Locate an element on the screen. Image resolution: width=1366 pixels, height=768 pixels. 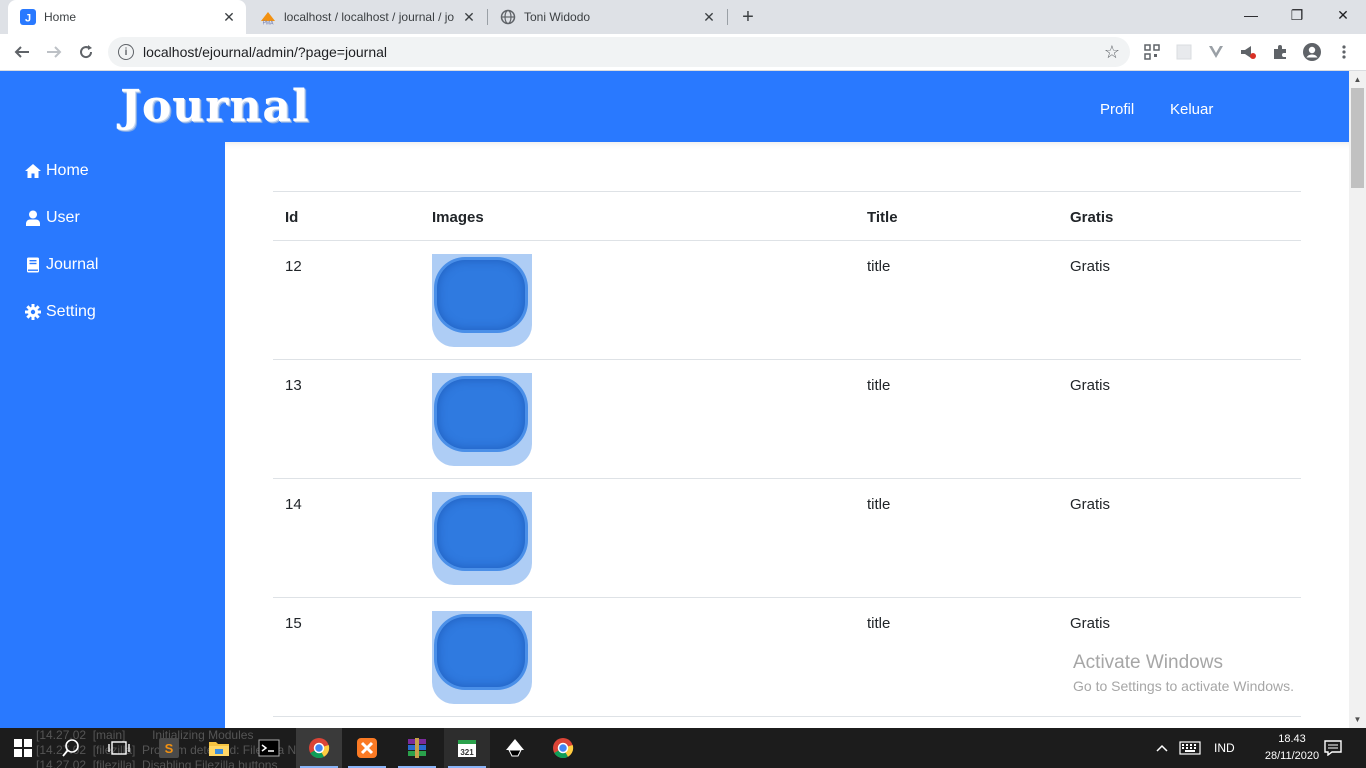
file-explorer-icon is located at coordinates (219, 748).